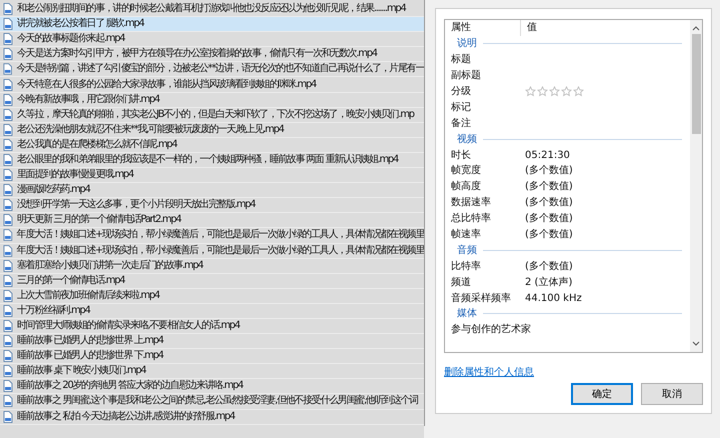 The image size is (720, 438). What do you see at coordinates (212, 266) in the screenshot?
I see `file-row: 塞着肛塞给小姨贝们讲第一次走后门的故事.mp4` at bounding box center [212, 266].